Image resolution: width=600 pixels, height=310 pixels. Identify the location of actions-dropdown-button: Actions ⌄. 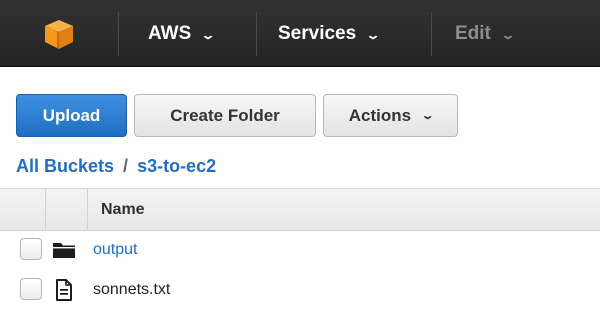
(390, 115).